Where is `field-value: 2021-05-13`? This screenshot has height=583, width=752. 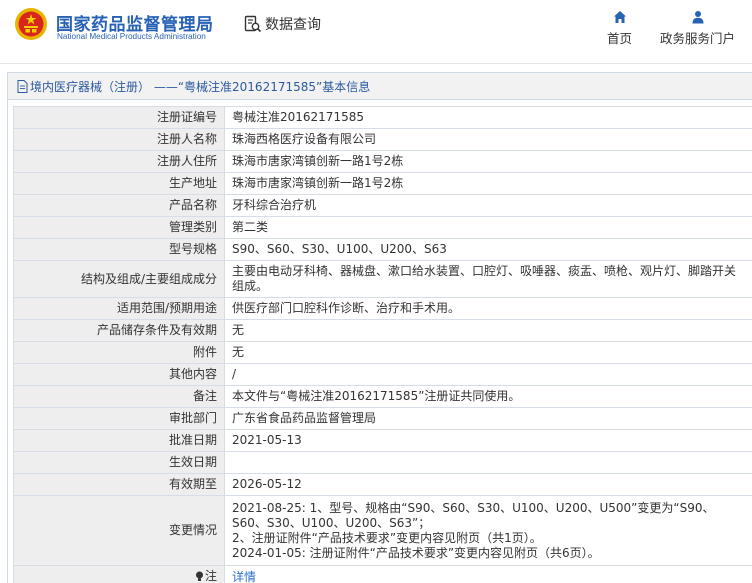
field-value: 2021-05-13 is located at coordinates (488, 440).